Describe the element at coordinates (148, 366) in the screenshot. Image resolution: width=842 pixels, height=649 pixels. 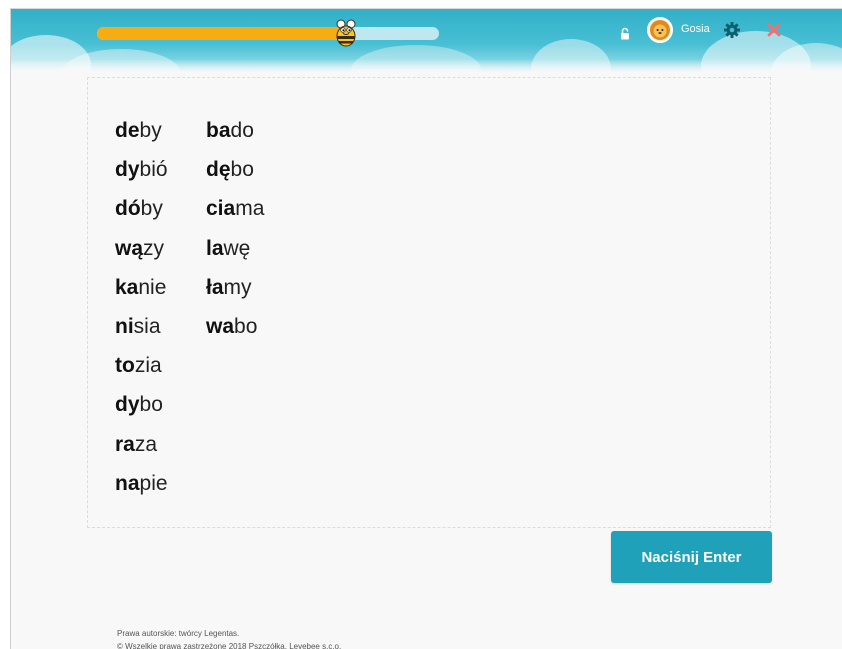
I see `syllable-rest: zia` at that location.